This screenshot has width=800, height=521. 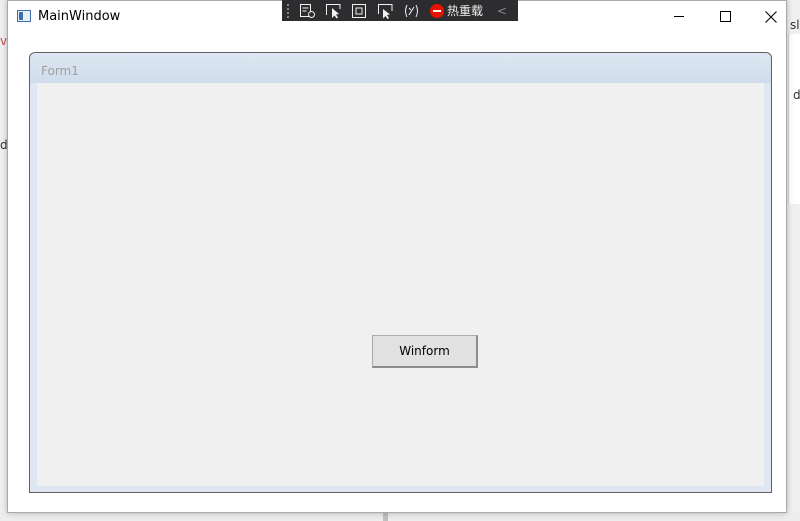 I want to click on select-element-button, so click(x=333, y=10).